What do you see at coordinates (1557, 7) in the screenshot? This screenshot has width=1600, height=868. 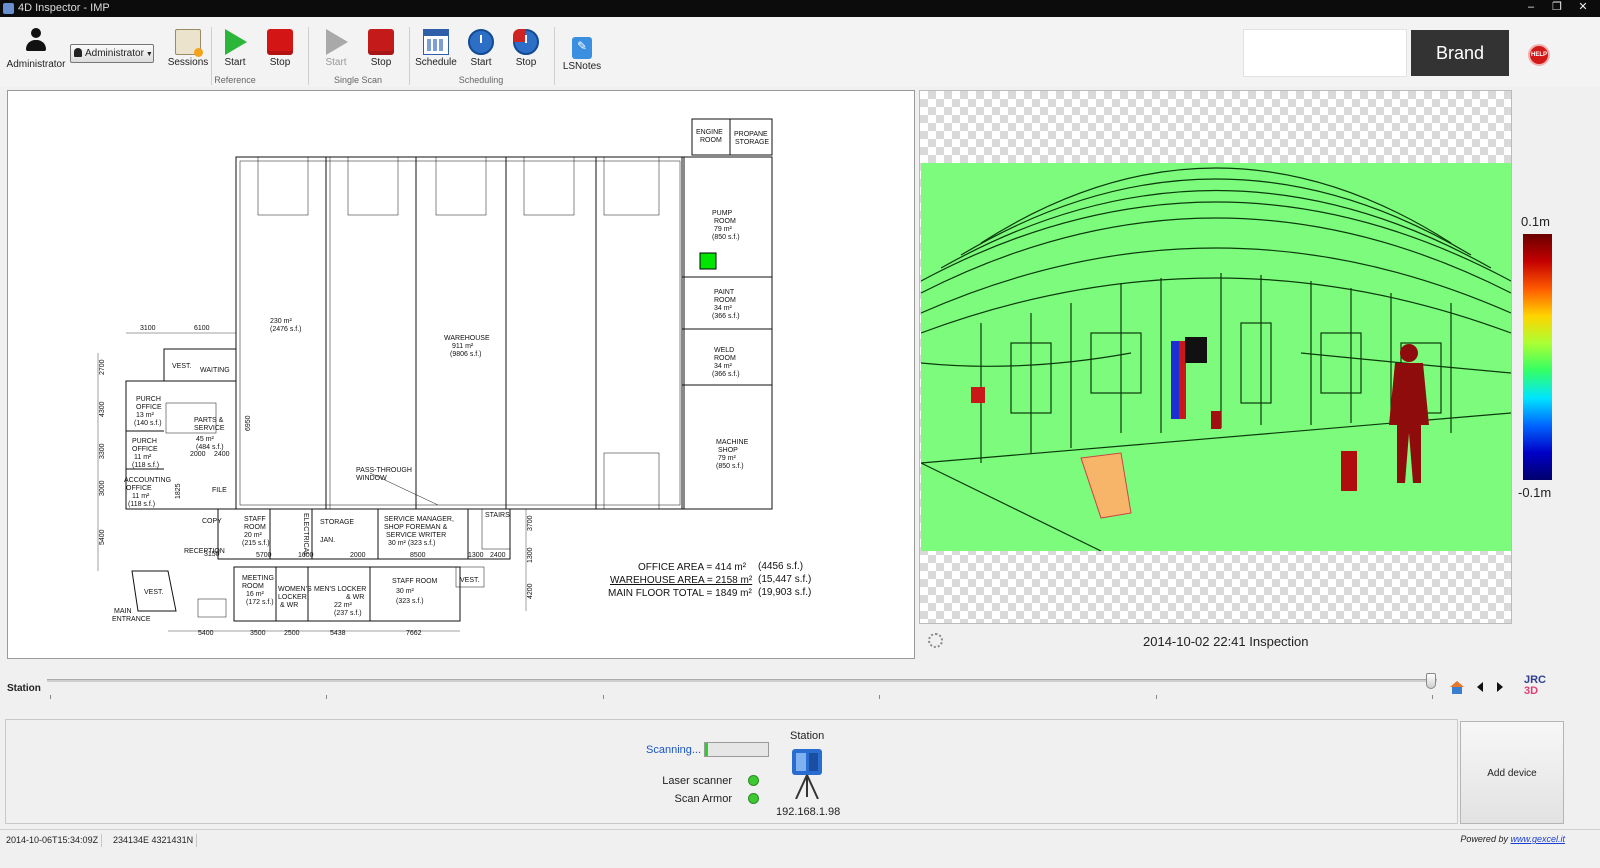 I see `maximize-button: ❐` at bounding box center [1557, 7].